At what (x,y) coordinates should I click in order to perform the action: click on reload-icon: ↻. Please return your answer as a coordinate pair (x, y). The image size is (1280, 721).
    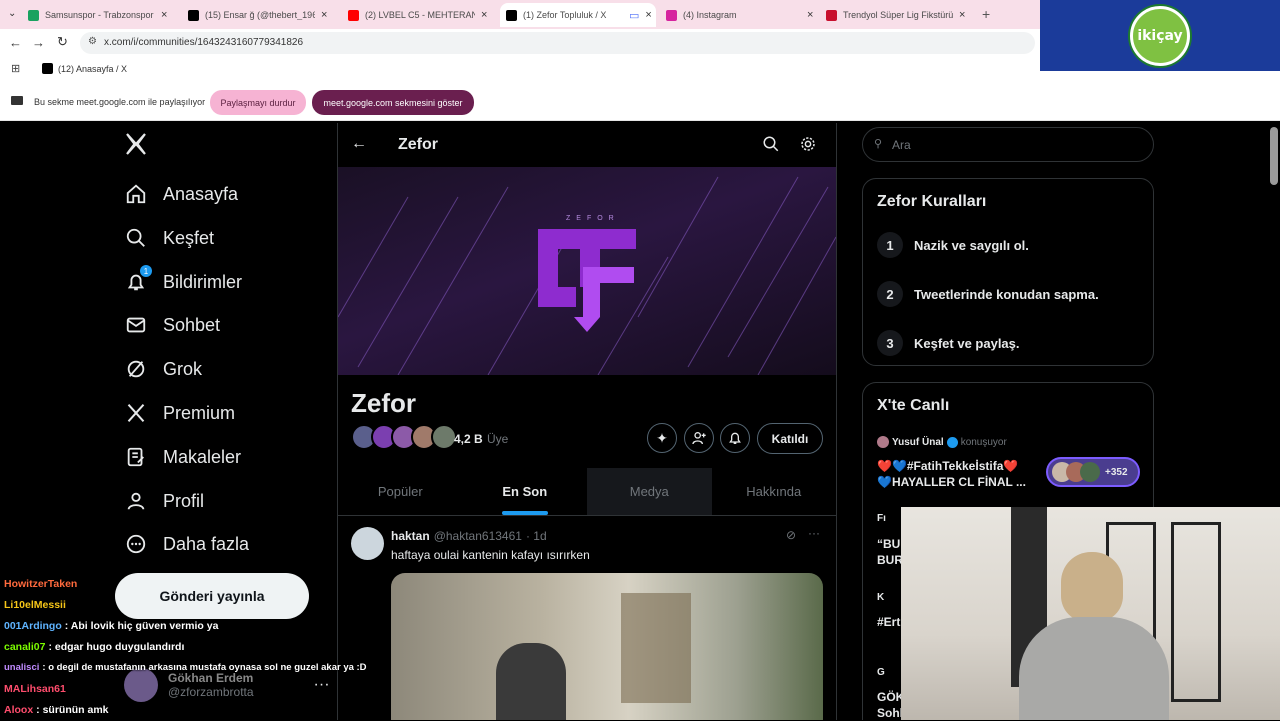
    Looking at the image, I should click on (62, 42).